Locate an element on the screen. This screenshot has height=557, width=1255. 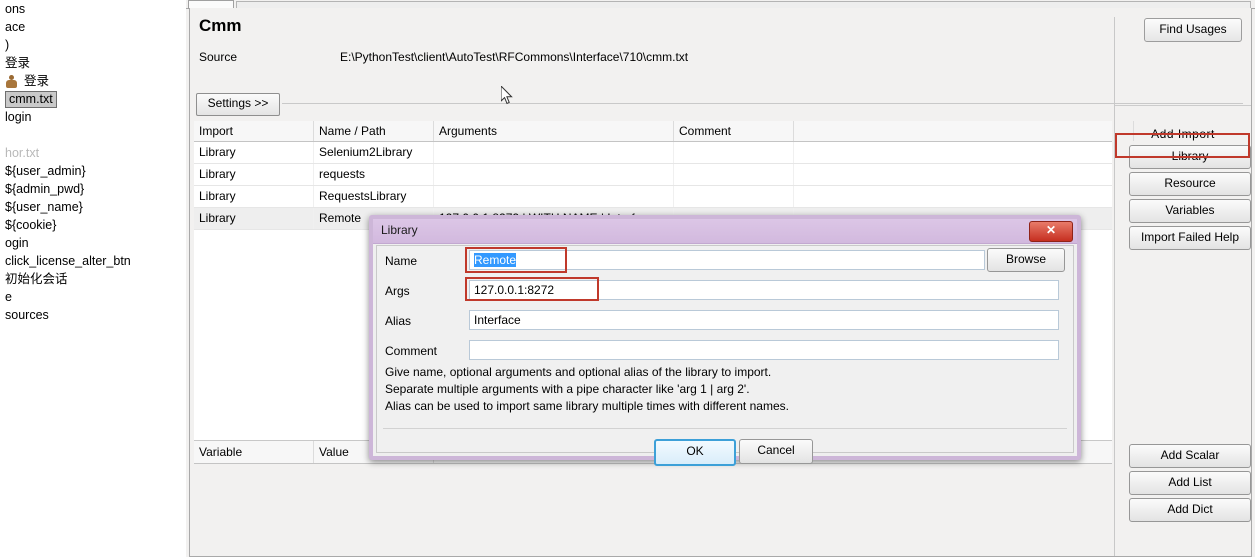
tree-item: ons is located at coordinates (93, 9).